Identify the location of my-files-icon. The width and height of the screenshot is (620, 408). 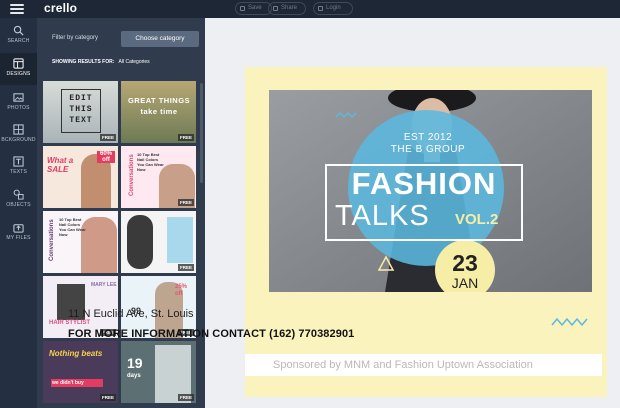
(18, 228).